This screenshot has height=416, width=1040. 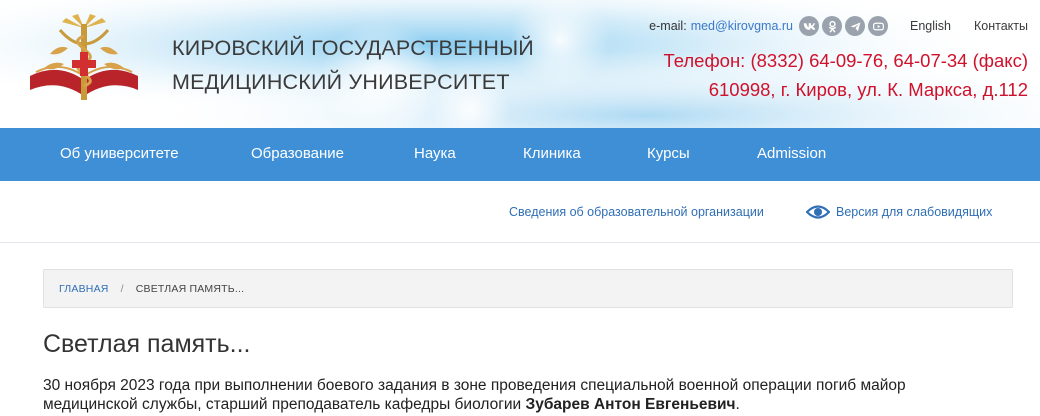 I want to click on top-bar: e-mail: med@kirovgma.ru English Контакты, so click(x=838, y=26).